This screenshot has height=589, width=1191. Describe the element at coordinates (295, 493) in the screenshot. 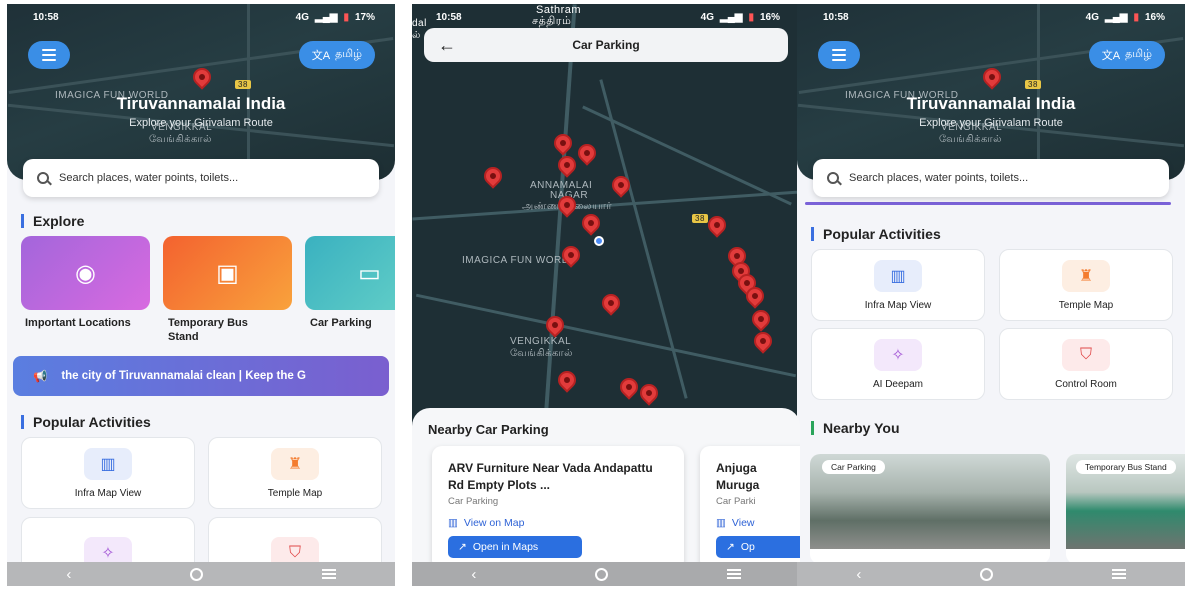

I see `activity-label: Temple Map` at that location.